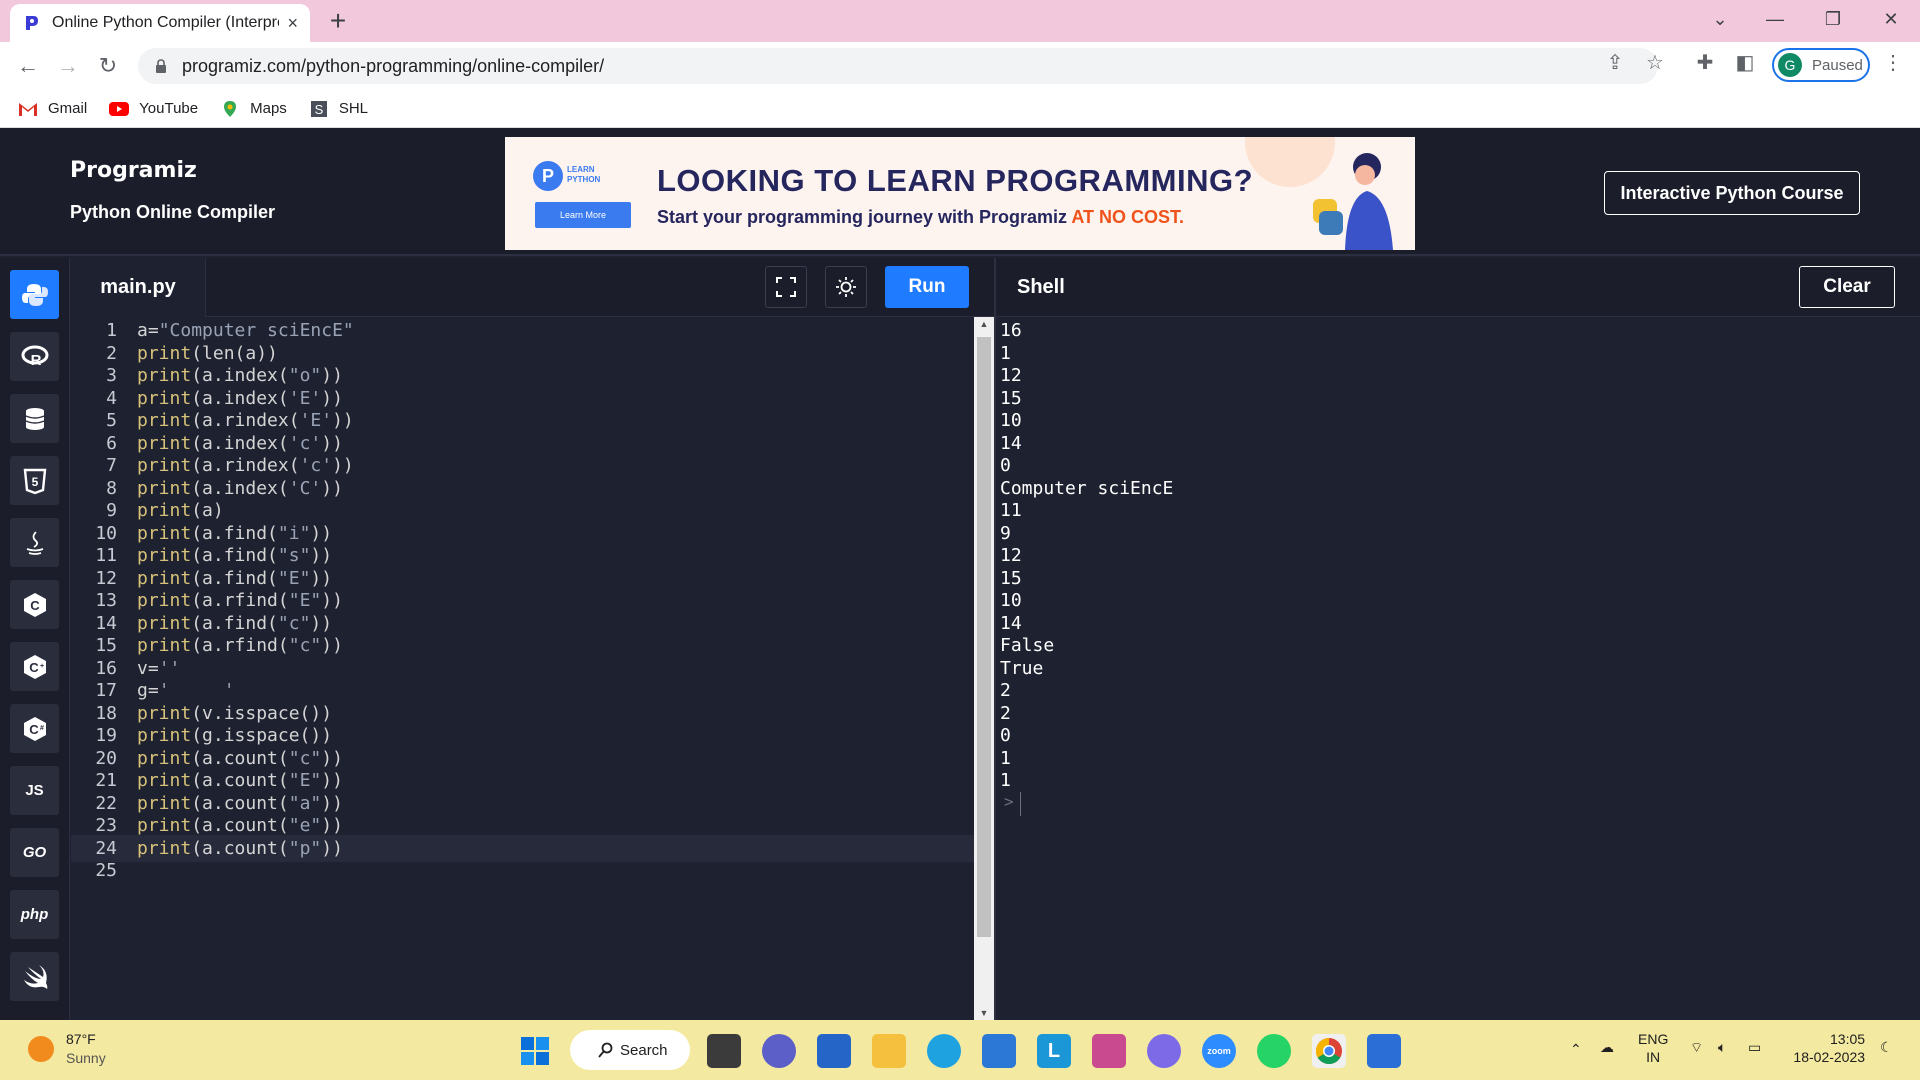  I want to click on bookmark-maps: Maps, so click(253, 108).